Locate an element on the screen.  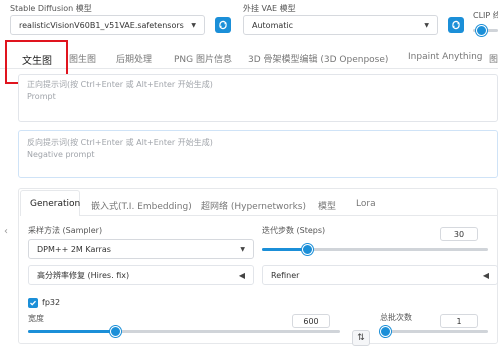
clip-slider is located at coordinates (485, 30).